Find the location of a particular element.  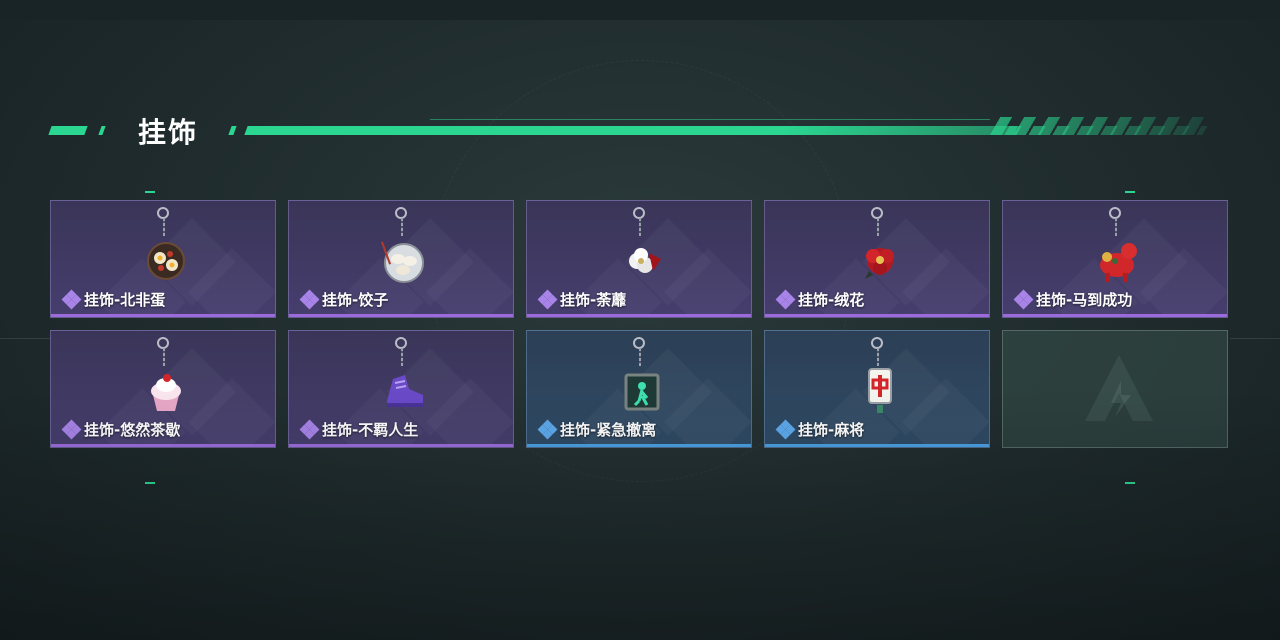

charm-item-name: 挂饰-马到成功 is located at coordinates (1084, 300).